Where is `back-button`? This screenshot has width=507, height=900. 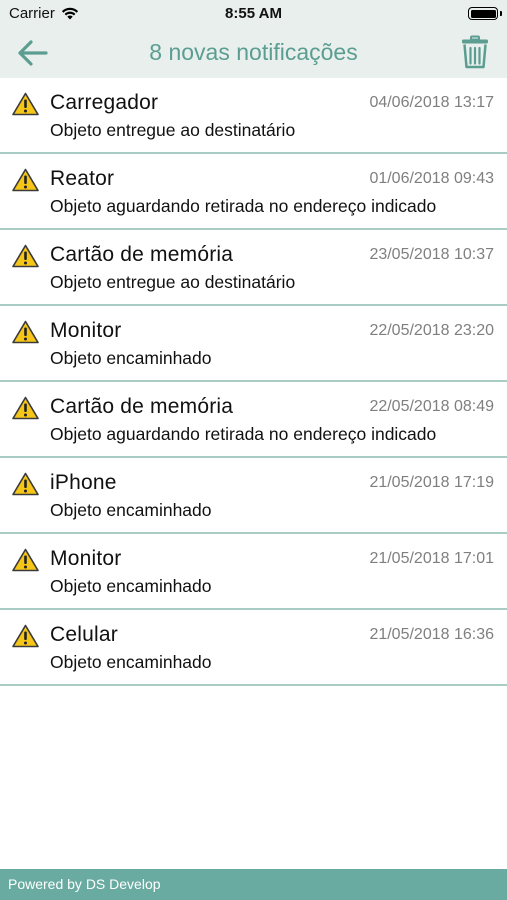 back-button is located at coordinates (32, 53).